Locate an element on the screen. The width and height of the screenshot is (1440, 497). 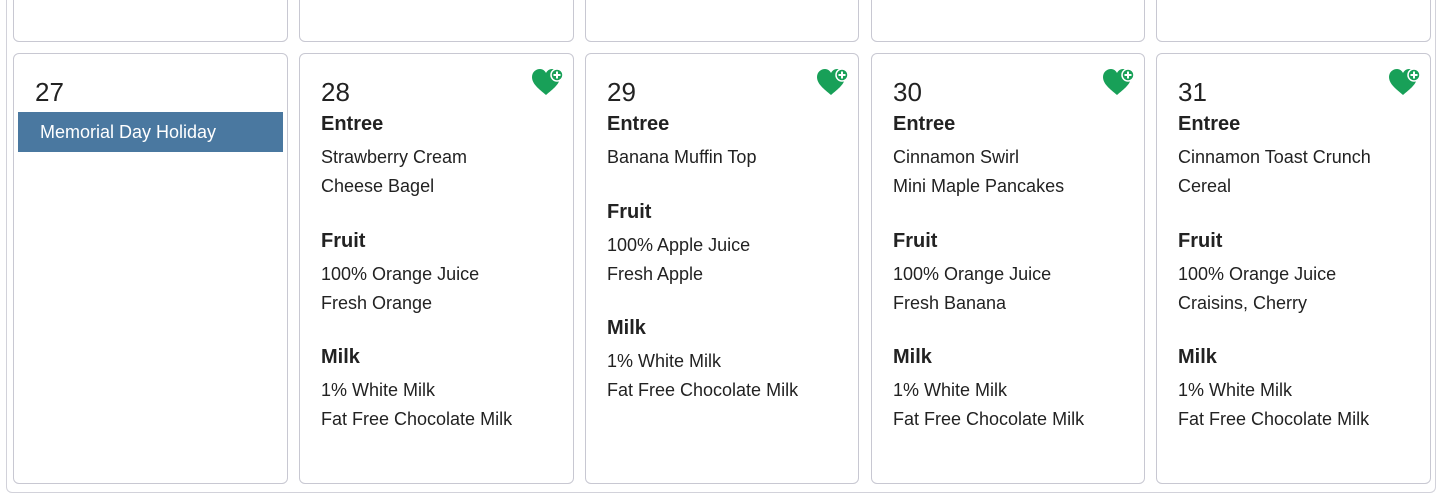
holiday-banner: Memorial Day Holiday is located at coordinates (150, 132).